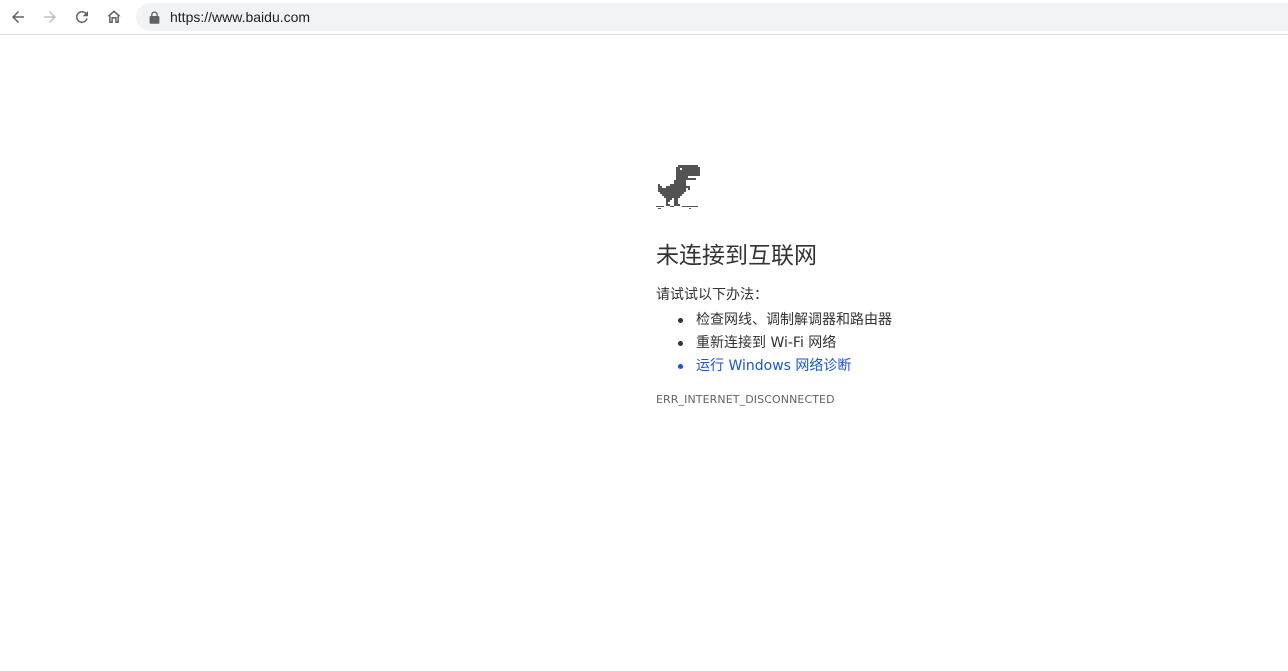  Describe the element at coordinates (154, 17) in the screenshot. I see `lock-icon` at that location.